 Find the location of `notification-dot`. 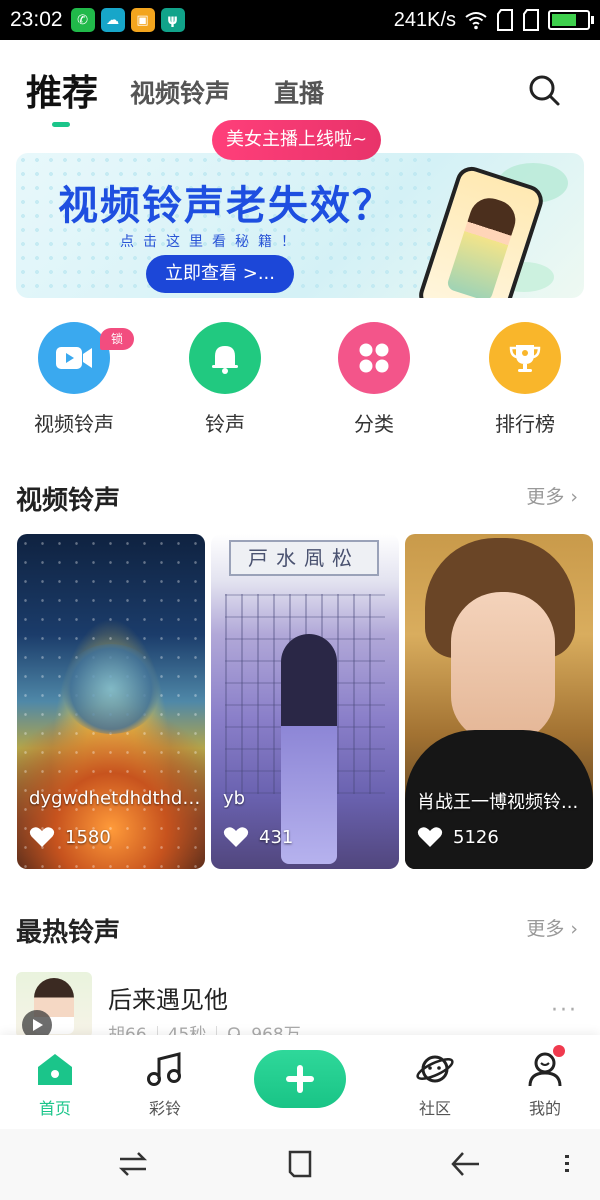

notification-dot is located at coordinates (559, 1051).